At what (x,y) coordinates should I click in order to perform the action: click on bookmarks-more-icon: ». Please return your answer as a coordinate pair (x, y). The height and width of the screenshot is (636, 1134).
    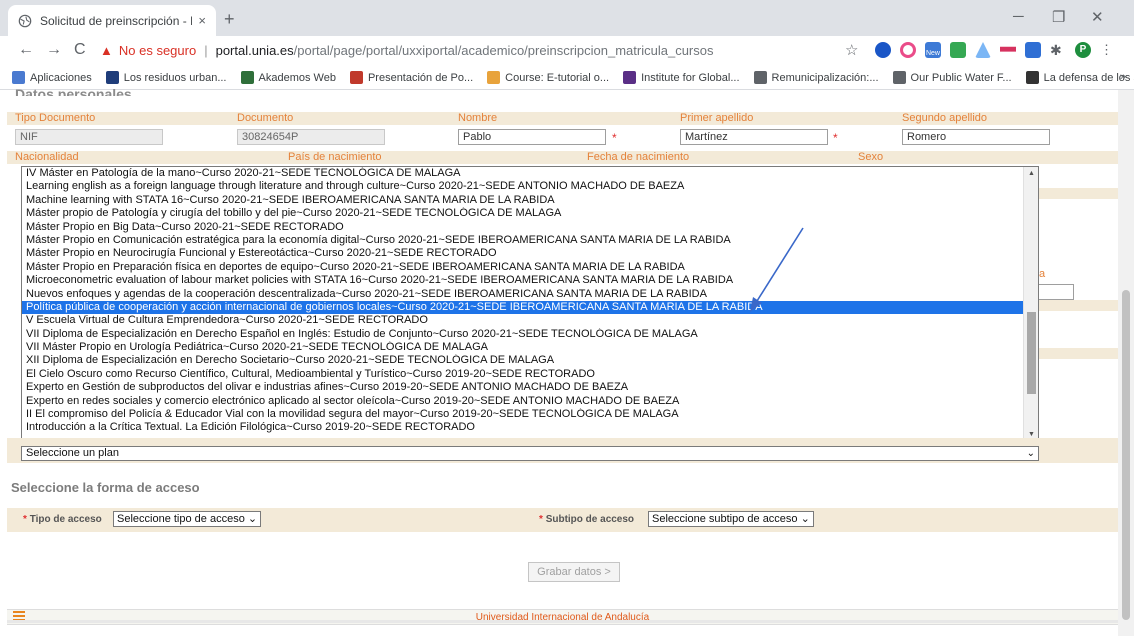
    Looking at the image, I should click on (1123, 77).